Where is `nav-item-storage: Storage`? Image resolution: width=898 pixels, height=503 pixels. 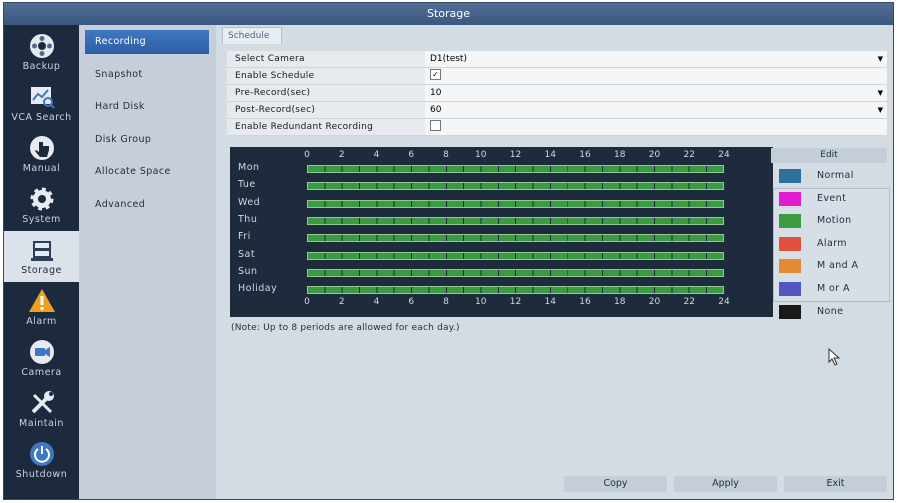 nav-item-storage: Storage is located at coordinates (41, 256).